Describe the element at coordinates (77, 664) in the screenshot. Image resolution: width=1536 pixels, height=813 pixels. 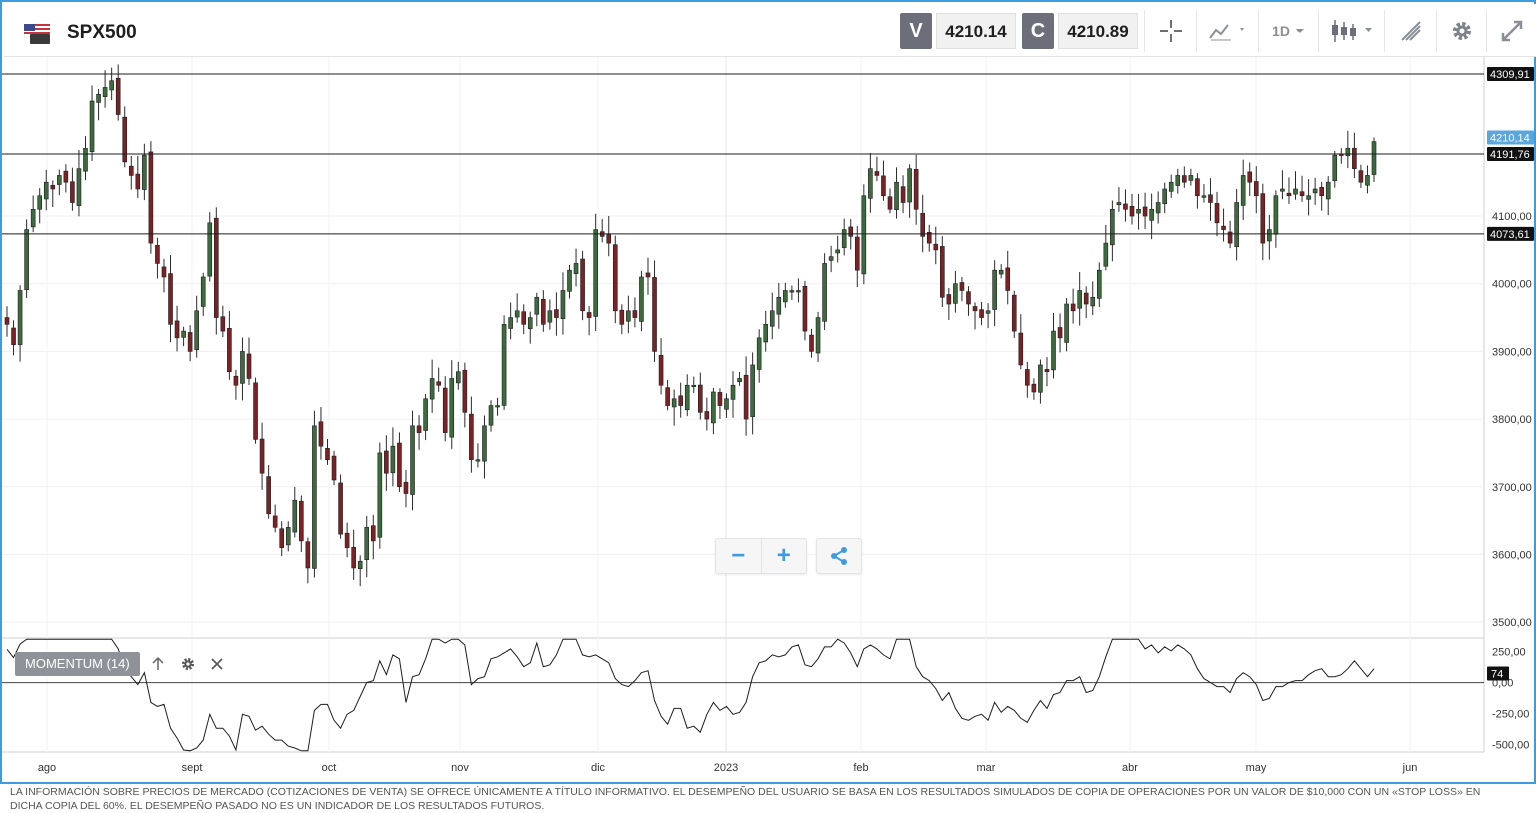
I see `indicator-label: MOMENTUM (14)` at that location.